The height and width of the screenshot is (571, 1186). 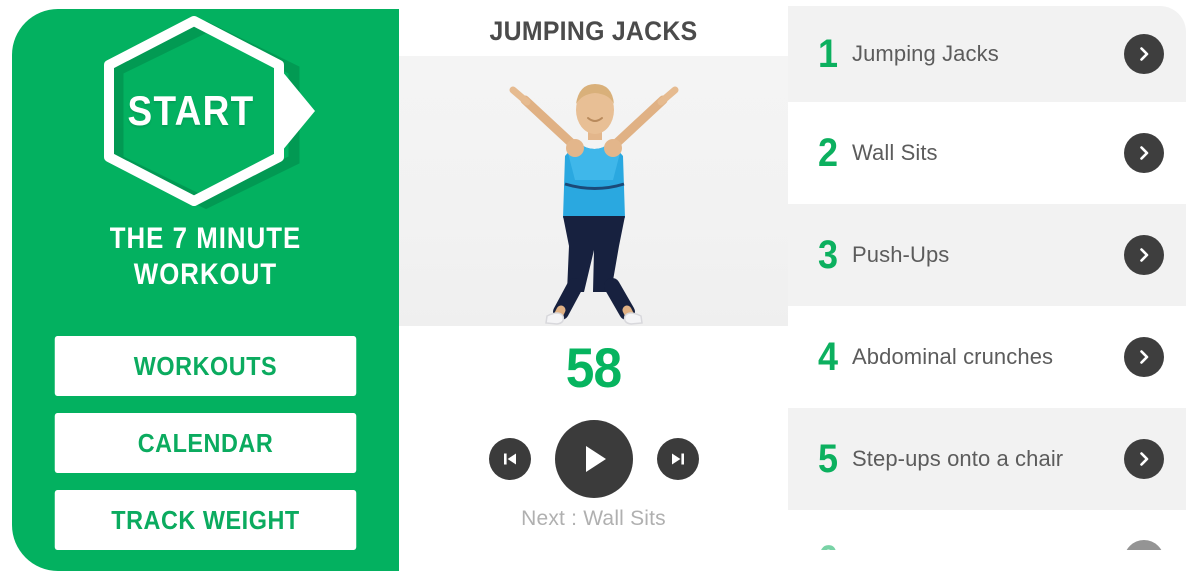 I want to click on skip-forward-icon, so click(x=677, y=459).